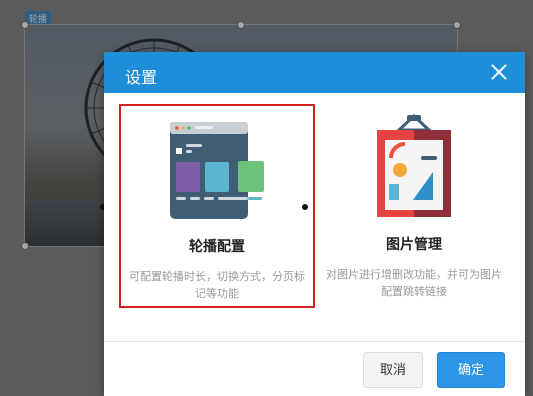 The height and width of the screenshot is (396, 533). I want to click on cancel-button: 取消, so click(393, 370).